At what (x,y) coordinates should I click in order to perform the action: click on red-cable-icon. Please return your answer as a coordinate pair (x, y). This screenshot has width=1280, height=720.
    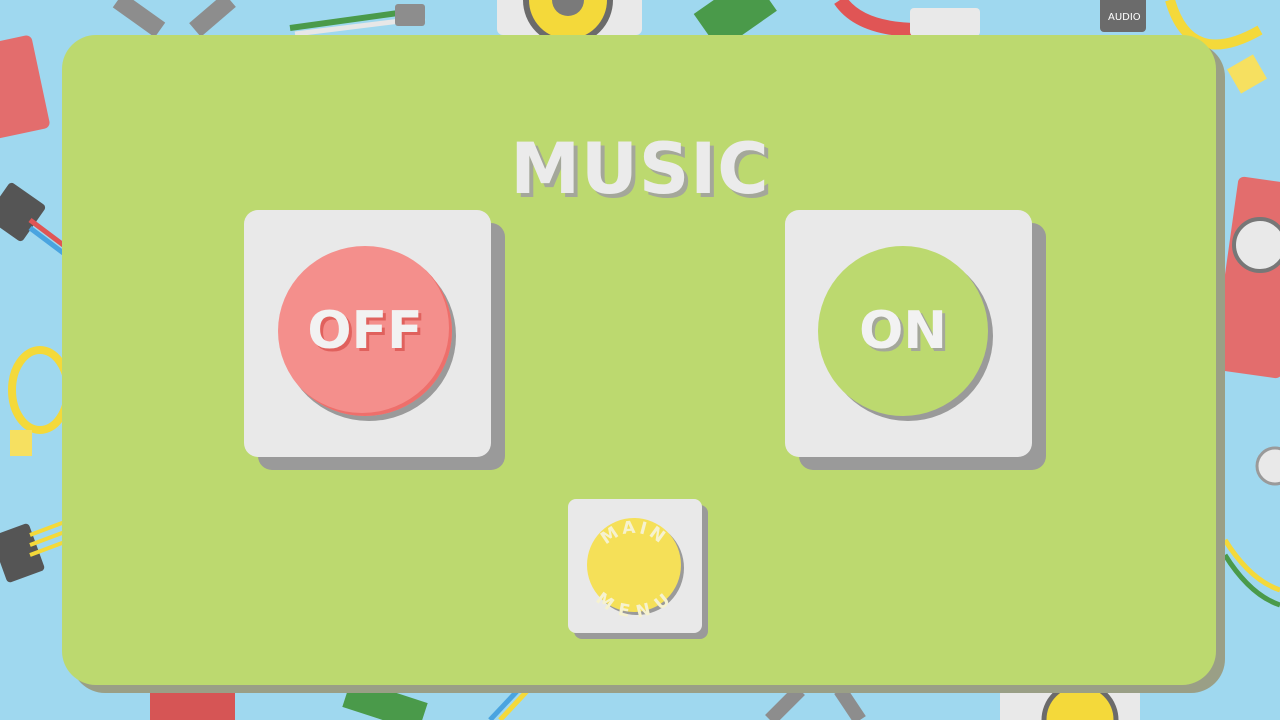
    Looking at the image, I should click on (907, 18).